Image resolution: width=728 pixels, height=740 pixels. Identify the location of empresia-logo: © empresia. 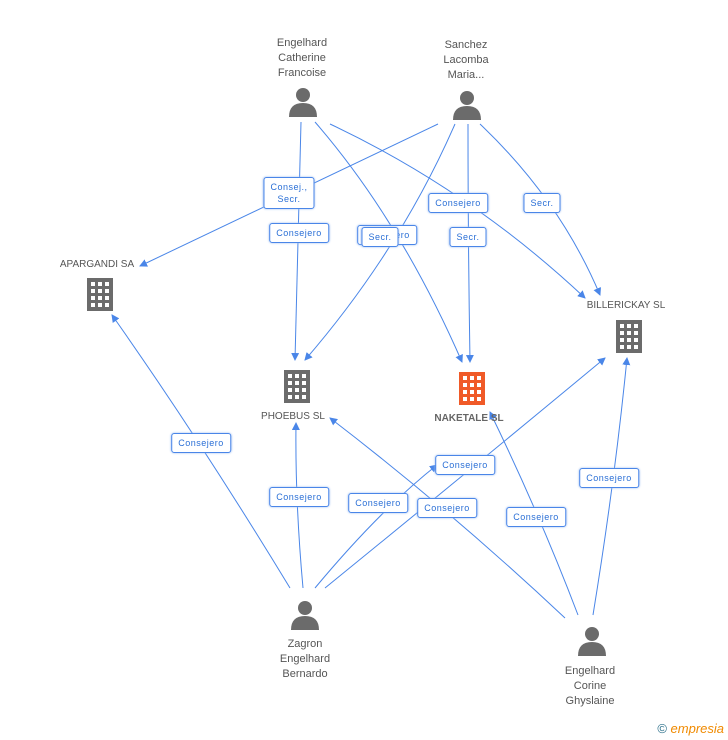
(690, 728).